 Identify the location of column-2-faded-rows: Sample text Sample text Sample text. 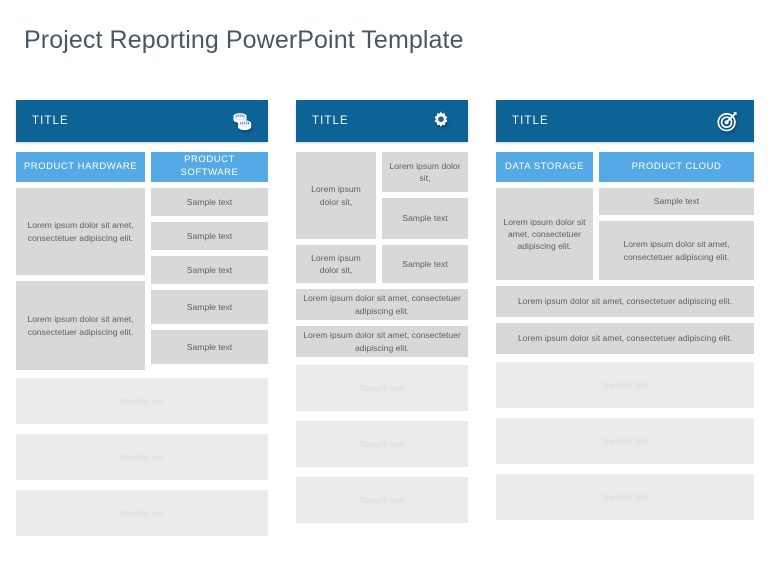
(382, 444).